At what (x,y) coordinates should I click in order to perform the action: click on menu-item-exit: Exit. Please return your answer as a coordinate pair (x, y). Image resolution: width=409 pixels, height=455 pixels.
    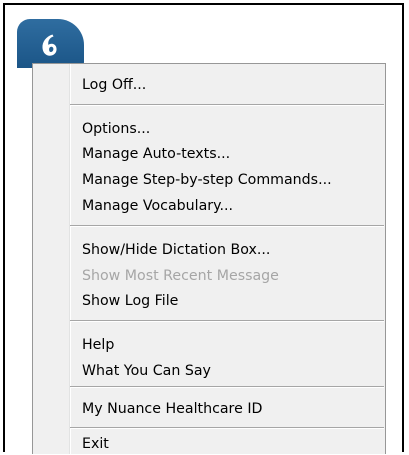
    Looking at the image, I should click on (231, 444).